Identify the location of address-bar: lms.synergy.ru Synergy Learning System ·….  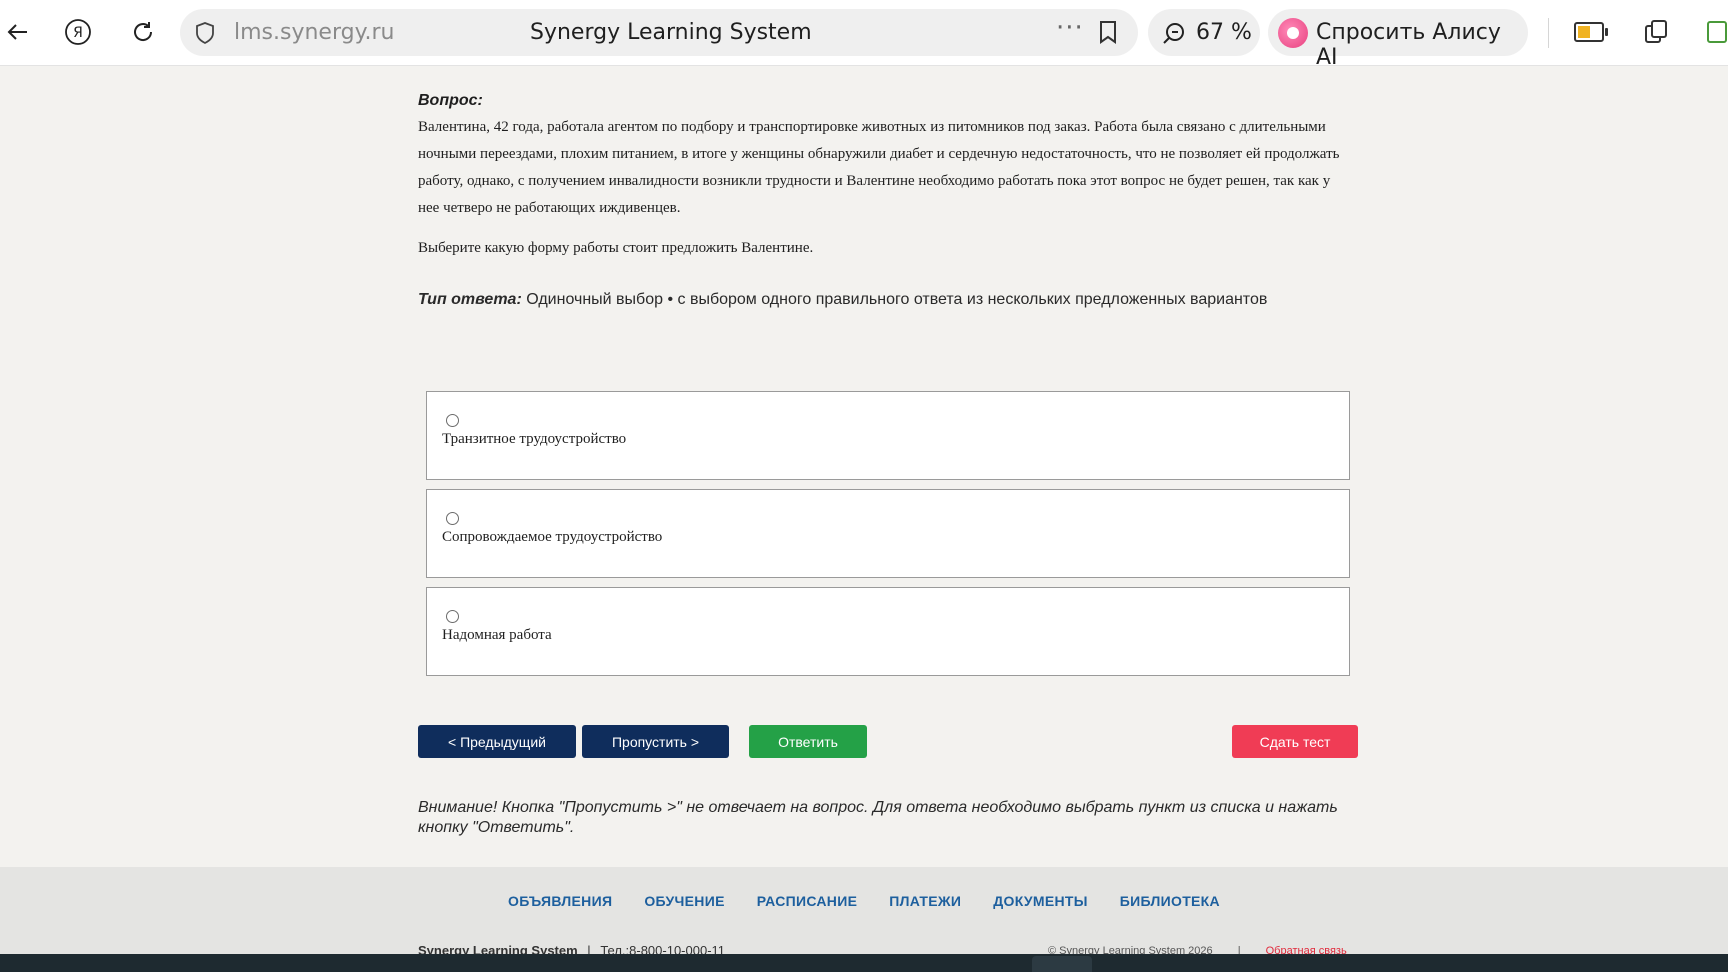
(659, 32).